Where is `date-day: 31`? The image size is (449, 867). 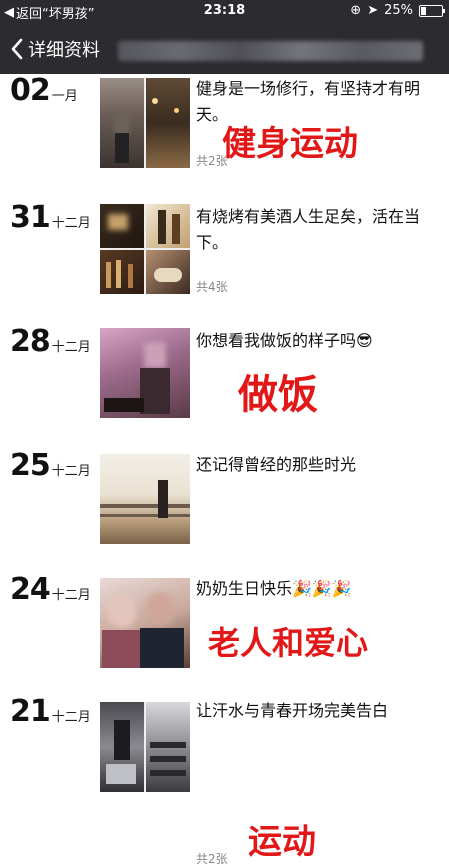 date-day: 31 is located at coordinates (30, 217).